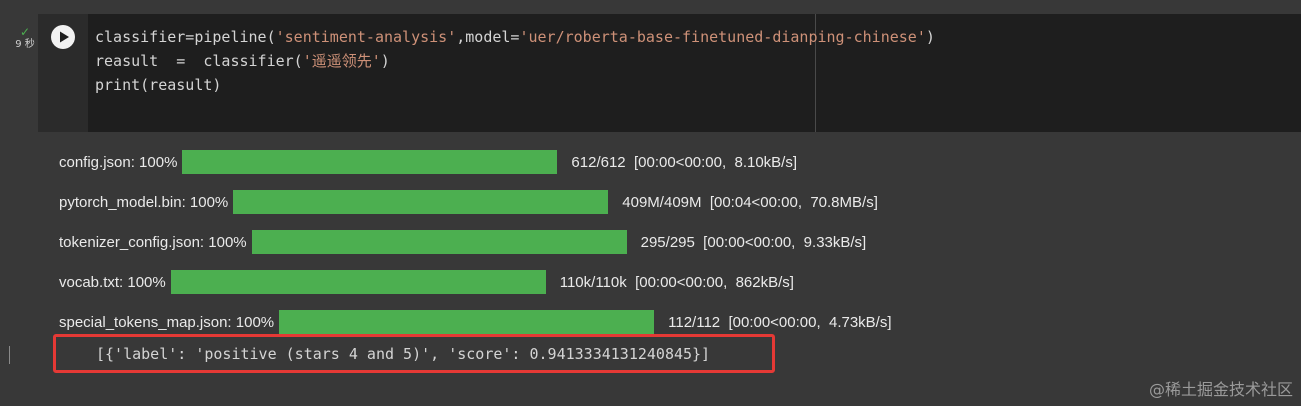  I want to click on progress-label: vocab.txt: 100%, so click(112, 282).